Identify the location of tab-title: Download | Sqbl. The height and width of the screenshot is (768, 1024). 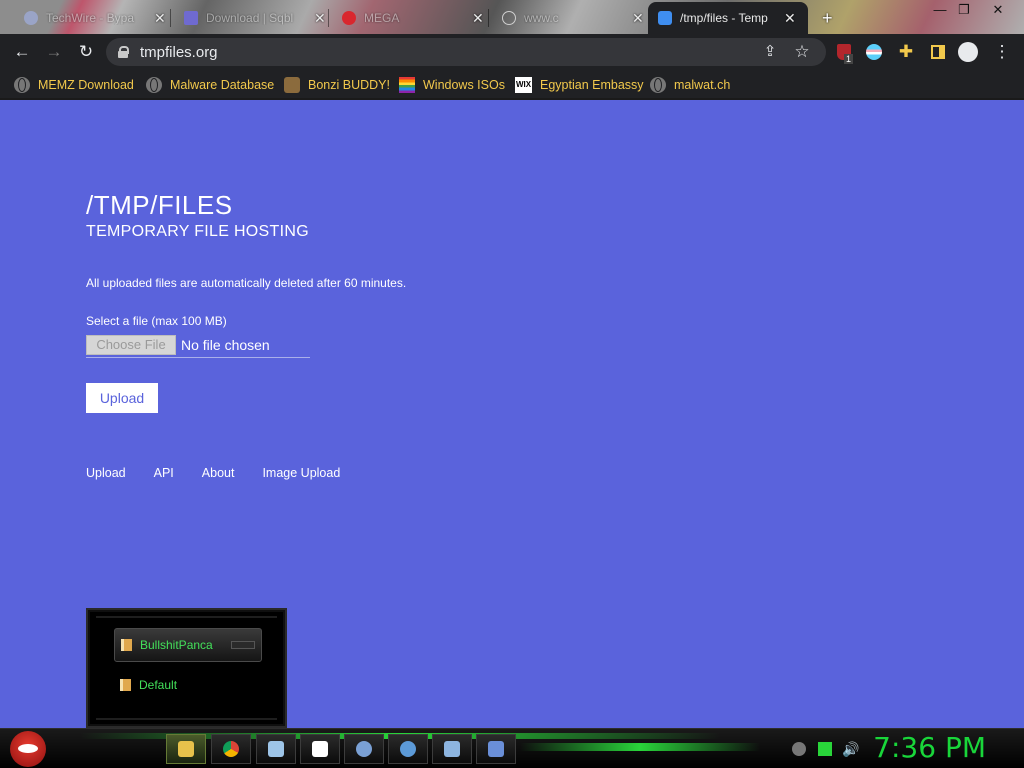
(250, 18).